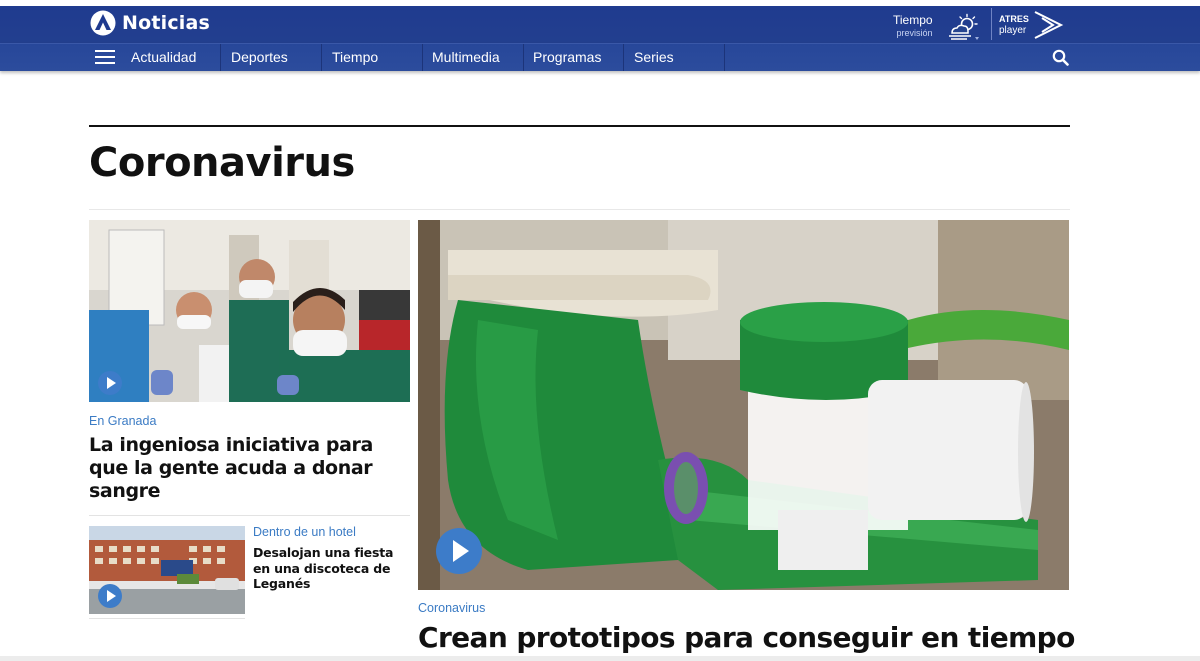 The image size is (1200, 661). Describe the element at coordinates (579, 209) in the screenshot. I see `section-divider` at that location.